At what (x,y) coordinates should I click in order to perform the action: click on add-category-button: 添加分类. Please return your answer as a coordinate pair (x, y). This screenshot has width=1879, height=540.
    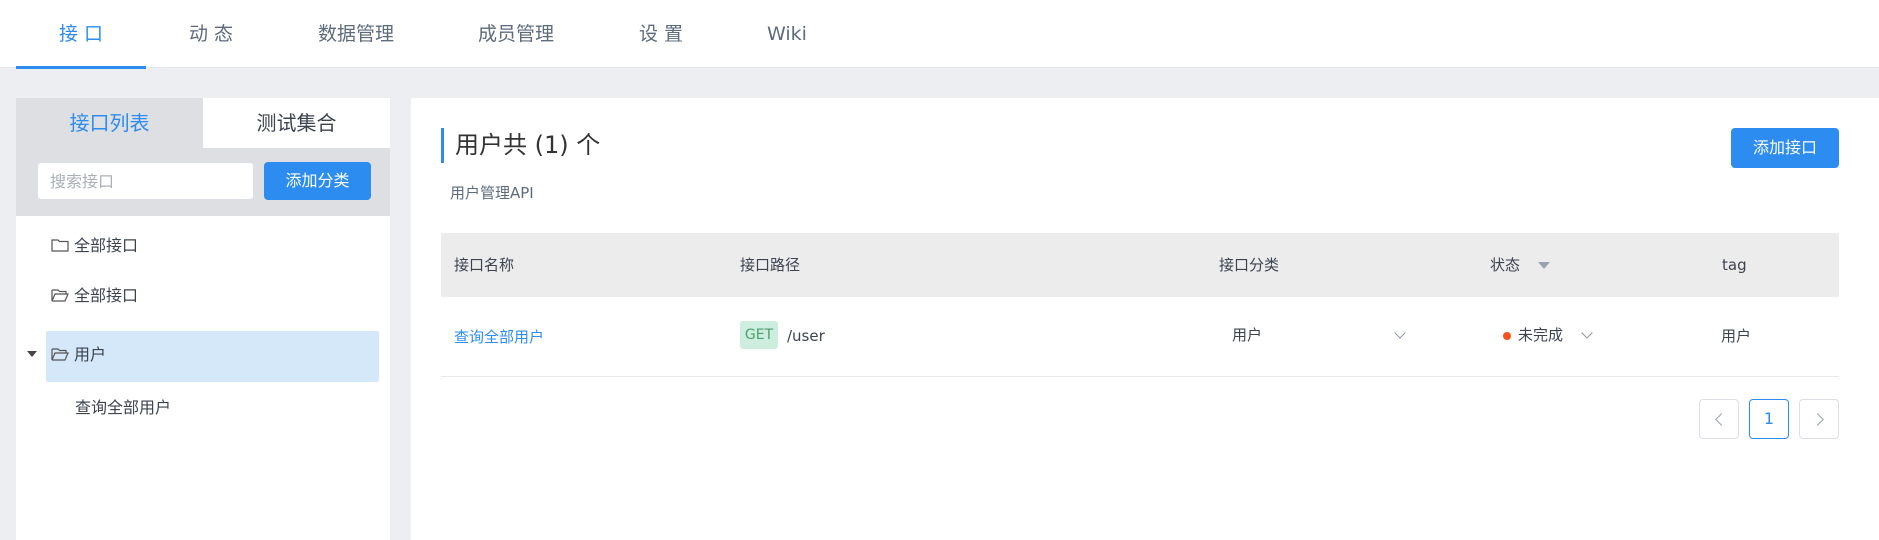
    Looking at the image, I should click on (317, 181).